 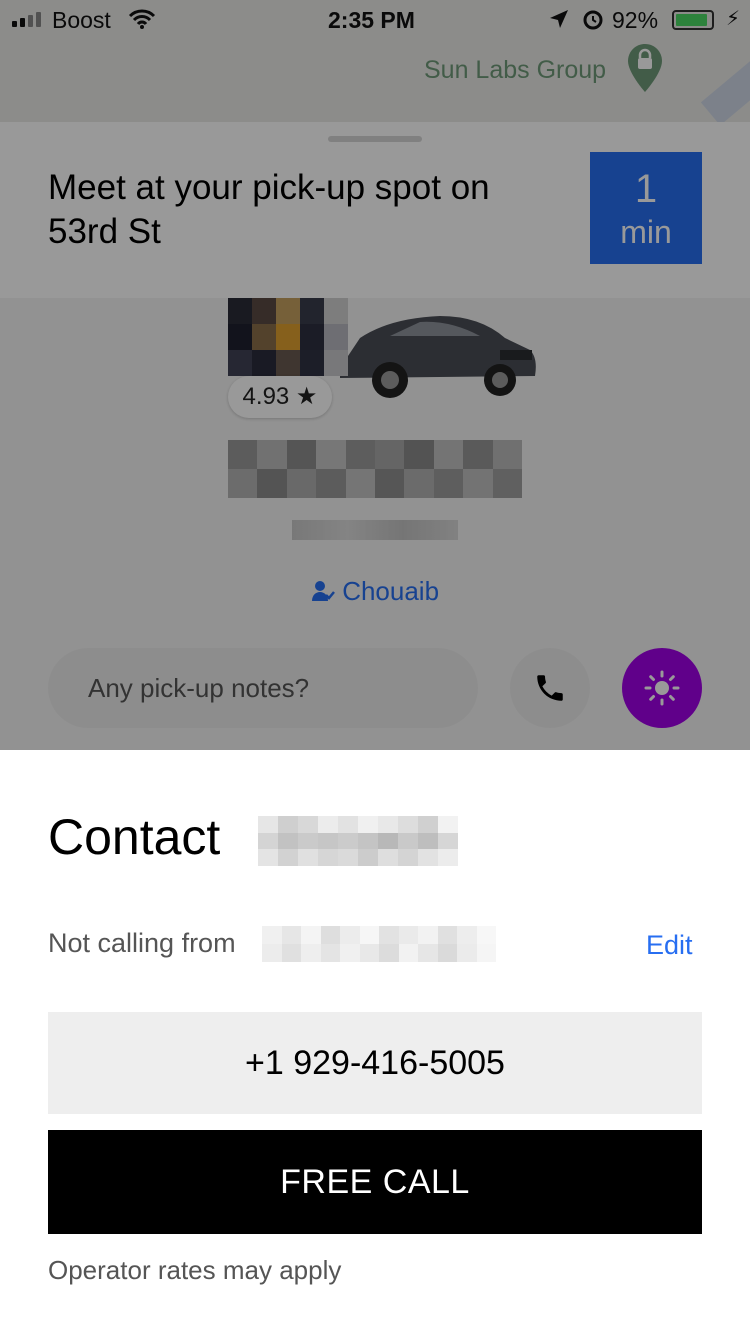 I want to click on contact-title: Contact, so click(x=134, y=837).